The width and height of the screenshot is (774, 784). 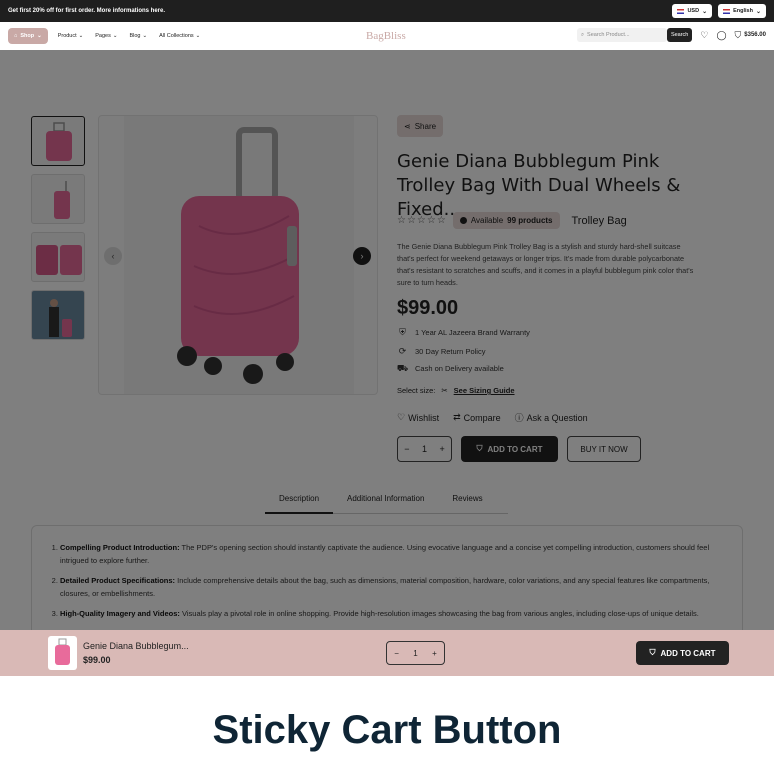 I want to click on ask-question-link: ⓘ Ask a Question, so click(x=551, y=417).